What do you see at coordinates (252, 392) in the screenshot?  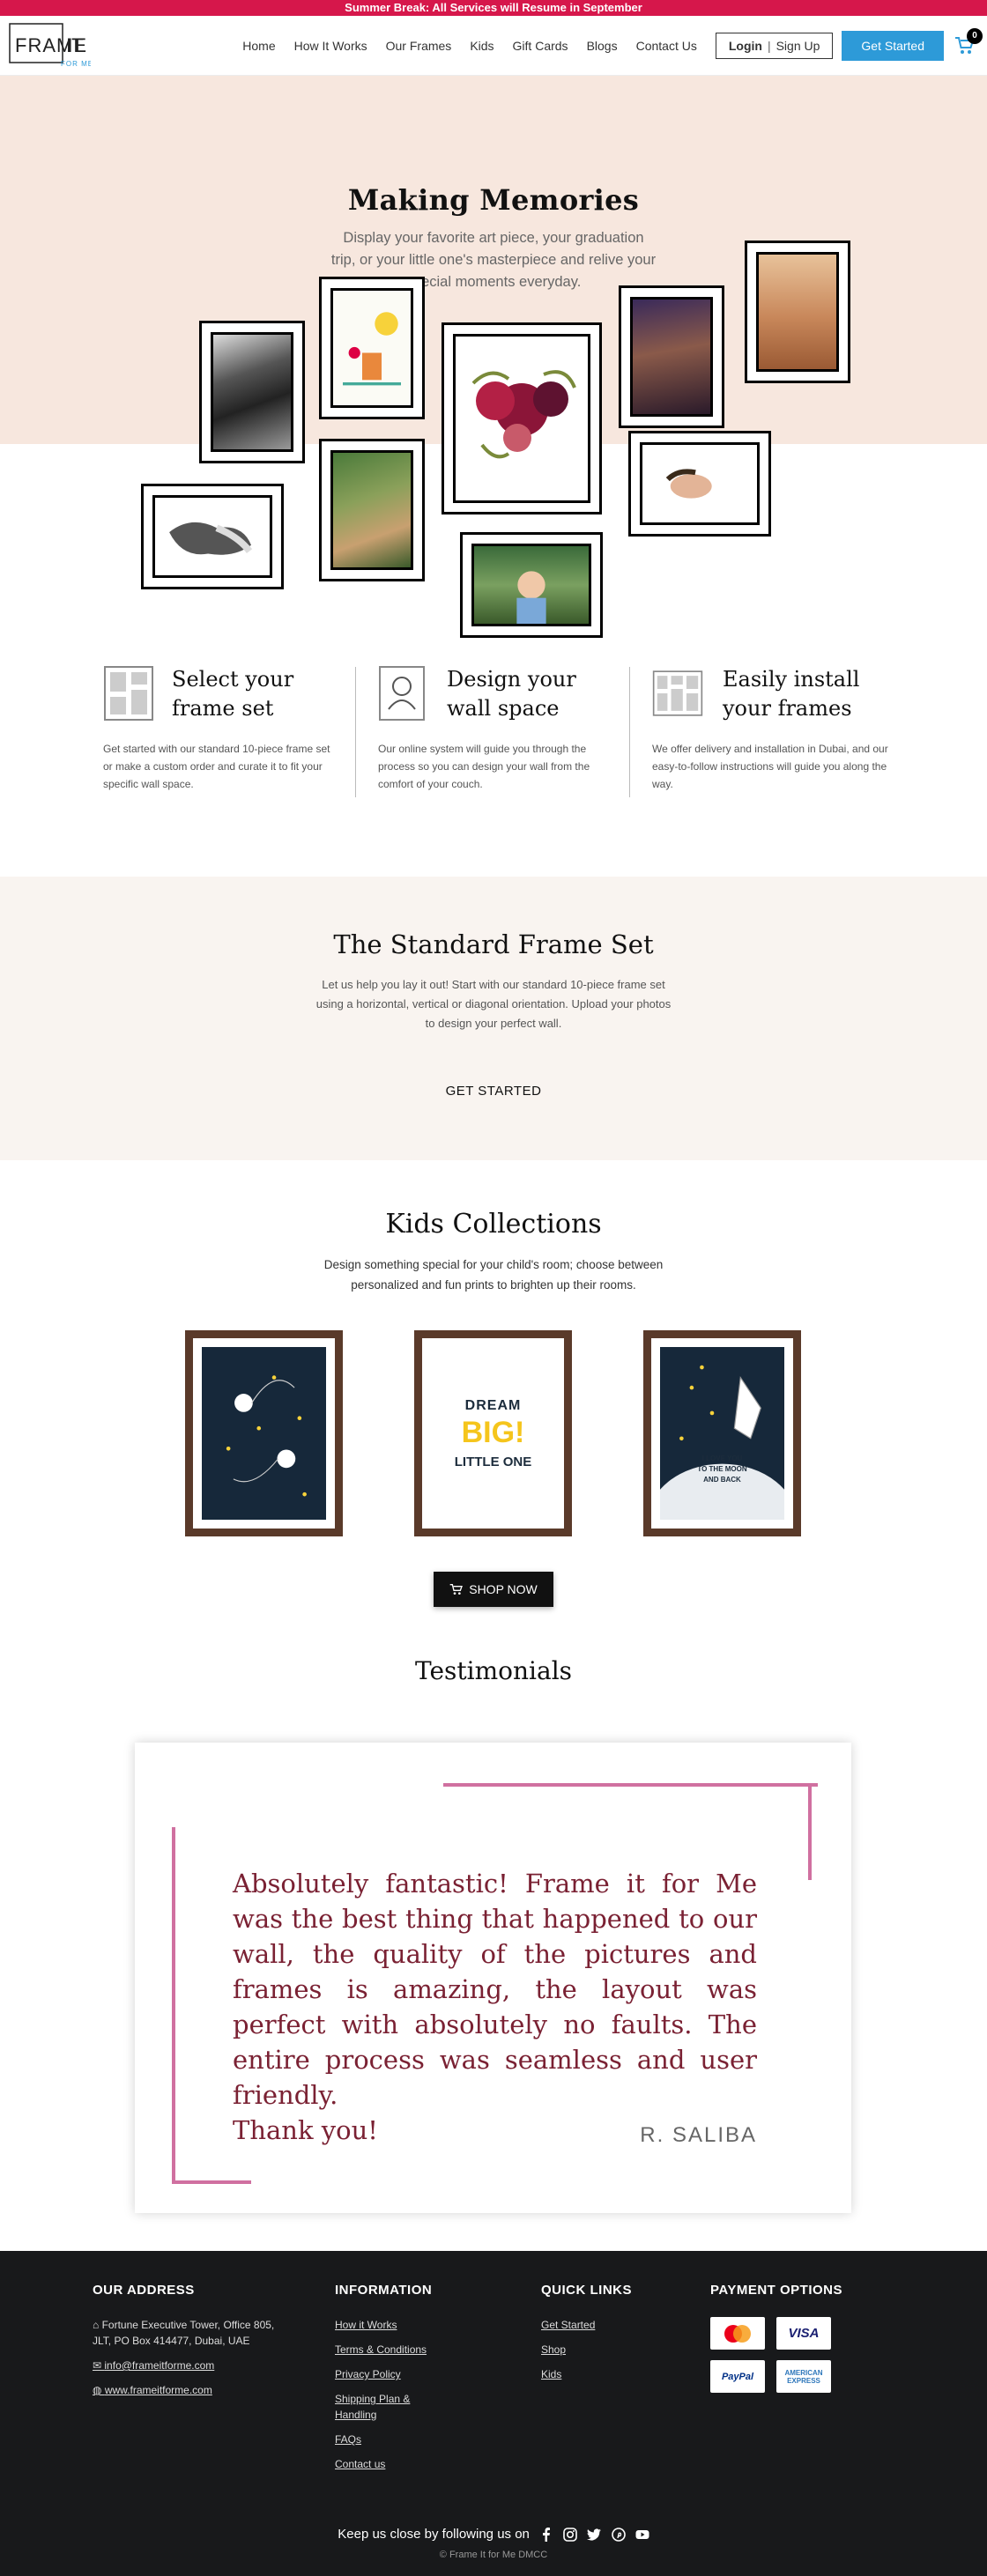 I see `gallery-frame-family` at bounding box center [252, 392].